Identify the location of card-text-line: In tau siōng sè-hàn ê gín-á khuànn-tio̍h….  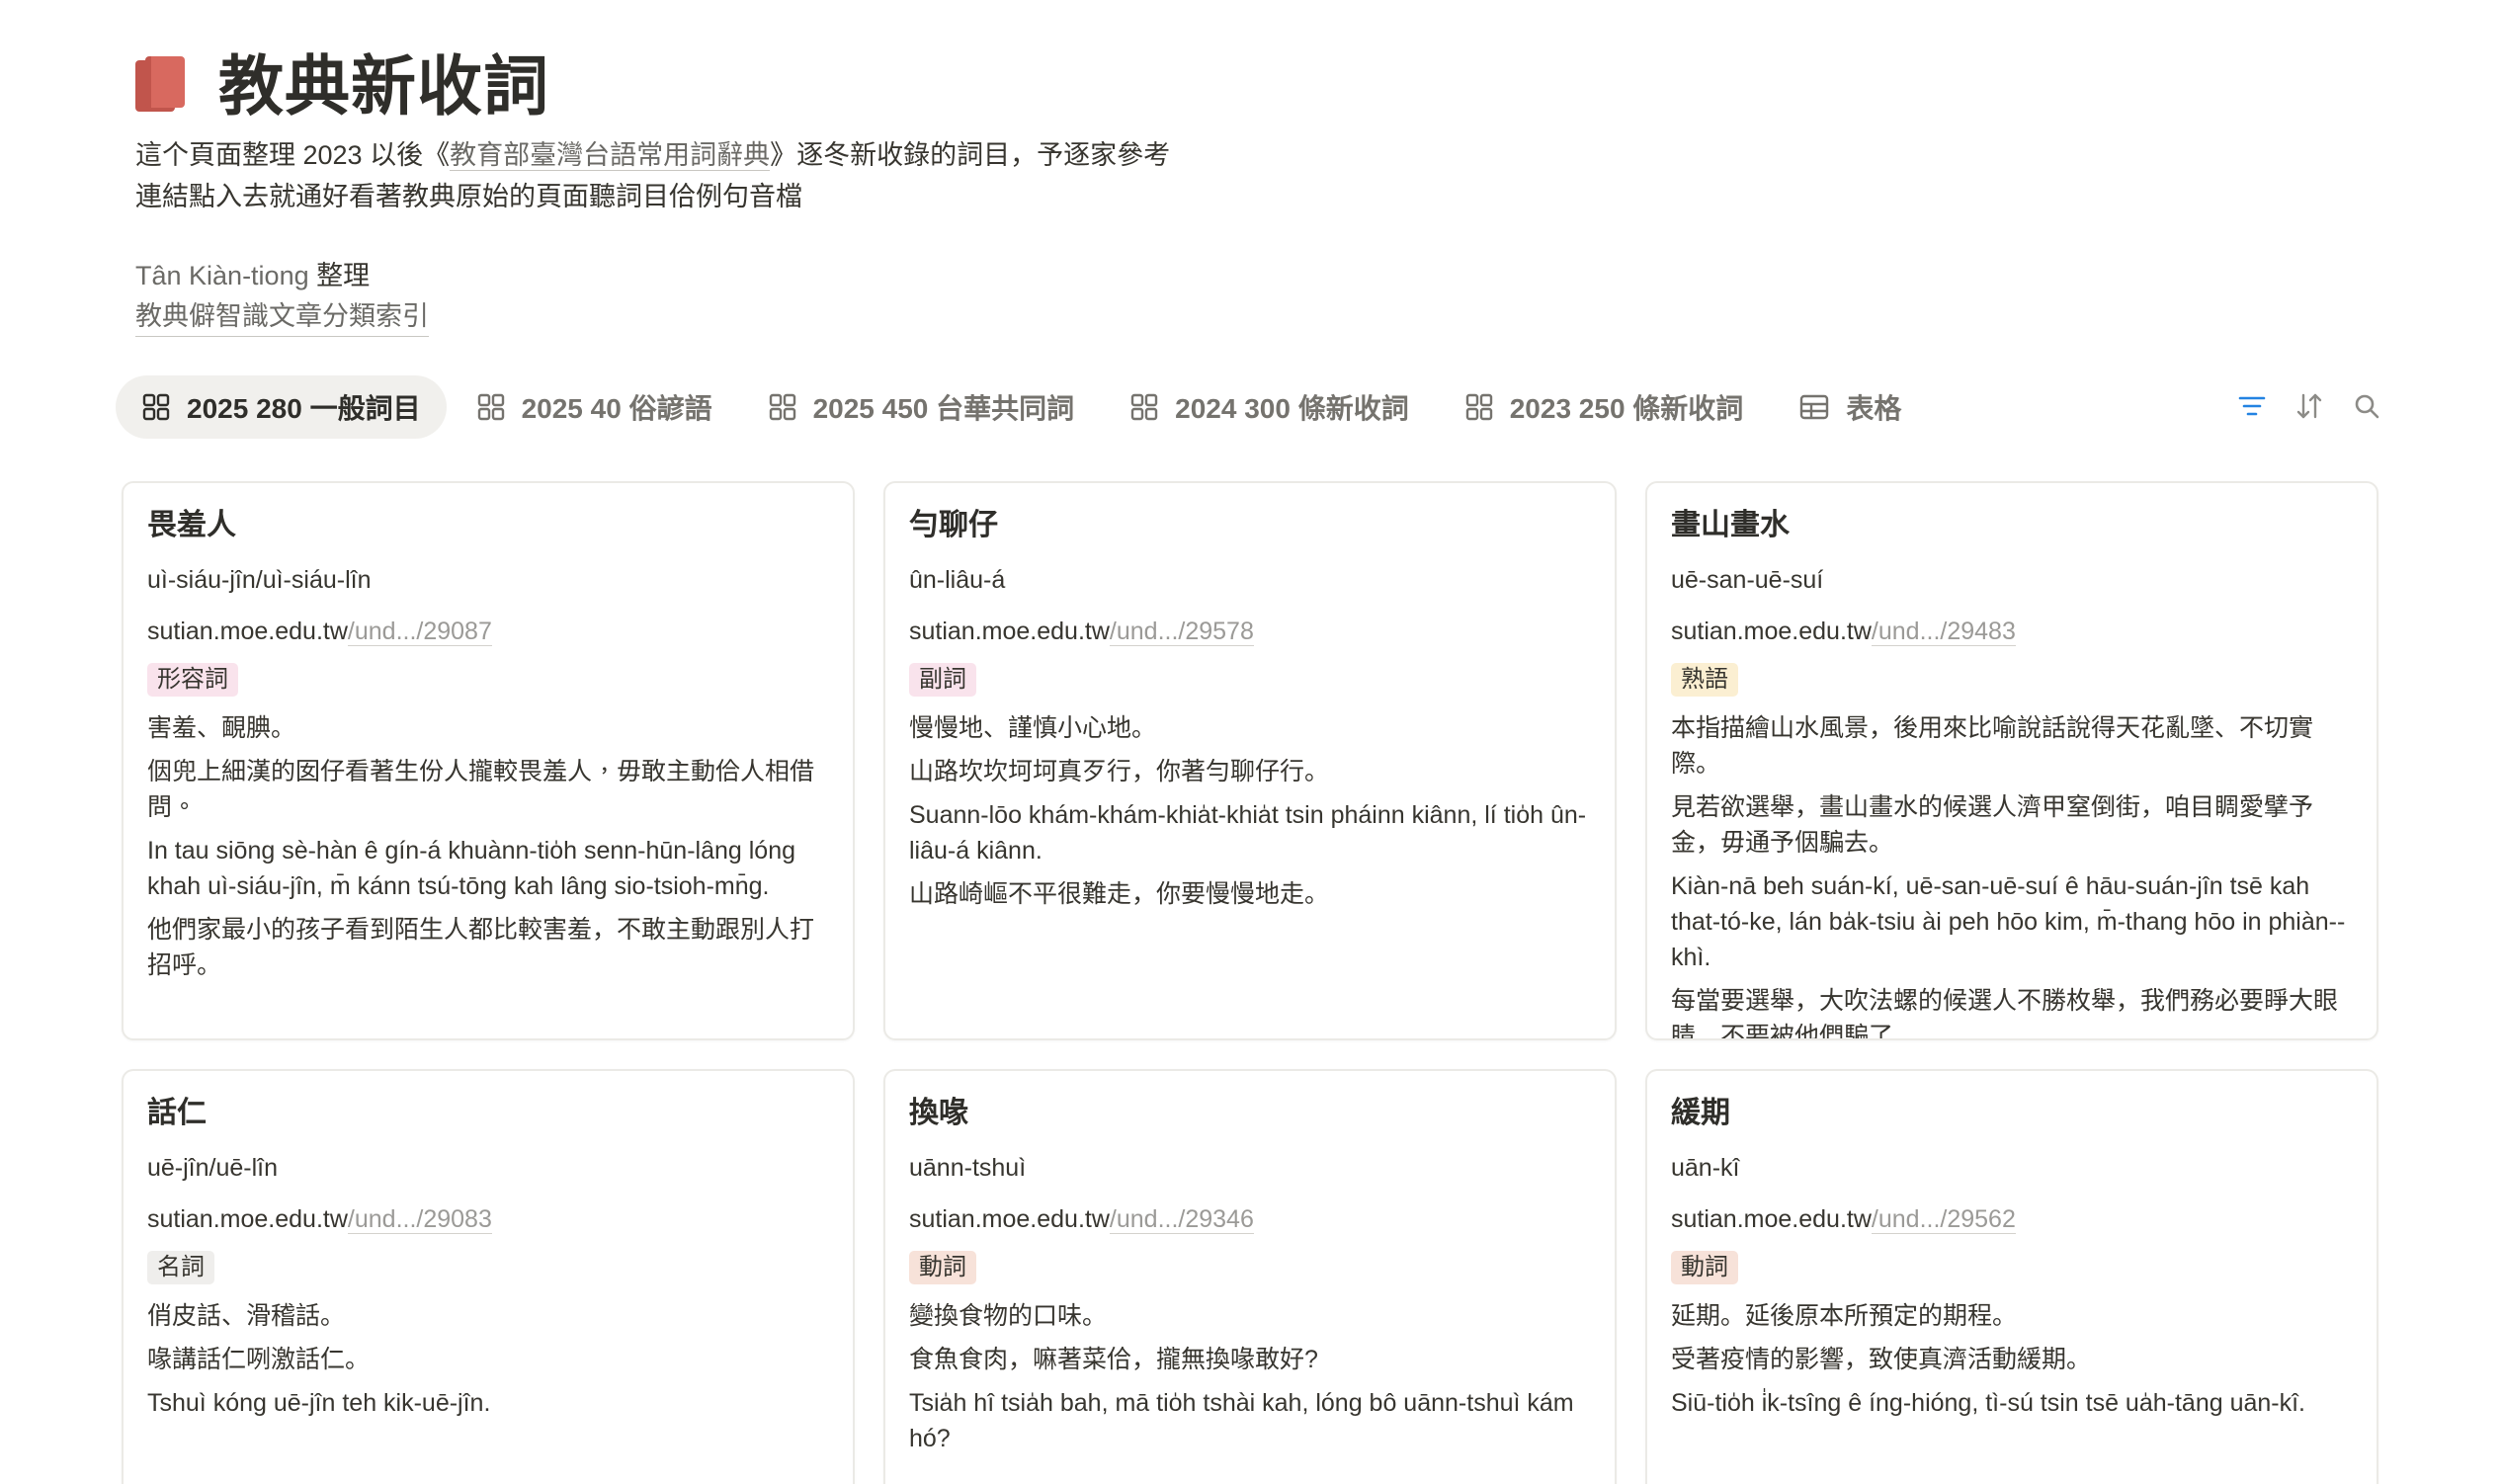
(471, 868).